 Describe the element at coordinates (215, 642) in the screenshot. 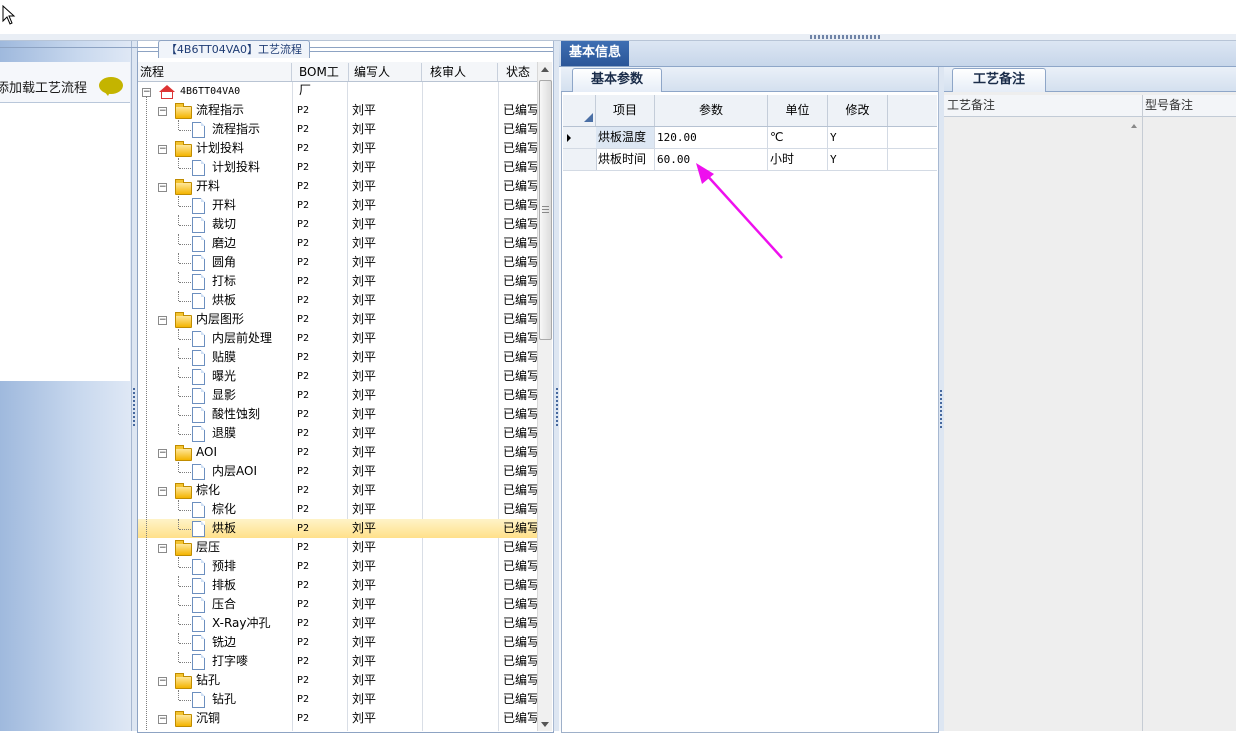

I see `tree-node: 铣边` at that location.